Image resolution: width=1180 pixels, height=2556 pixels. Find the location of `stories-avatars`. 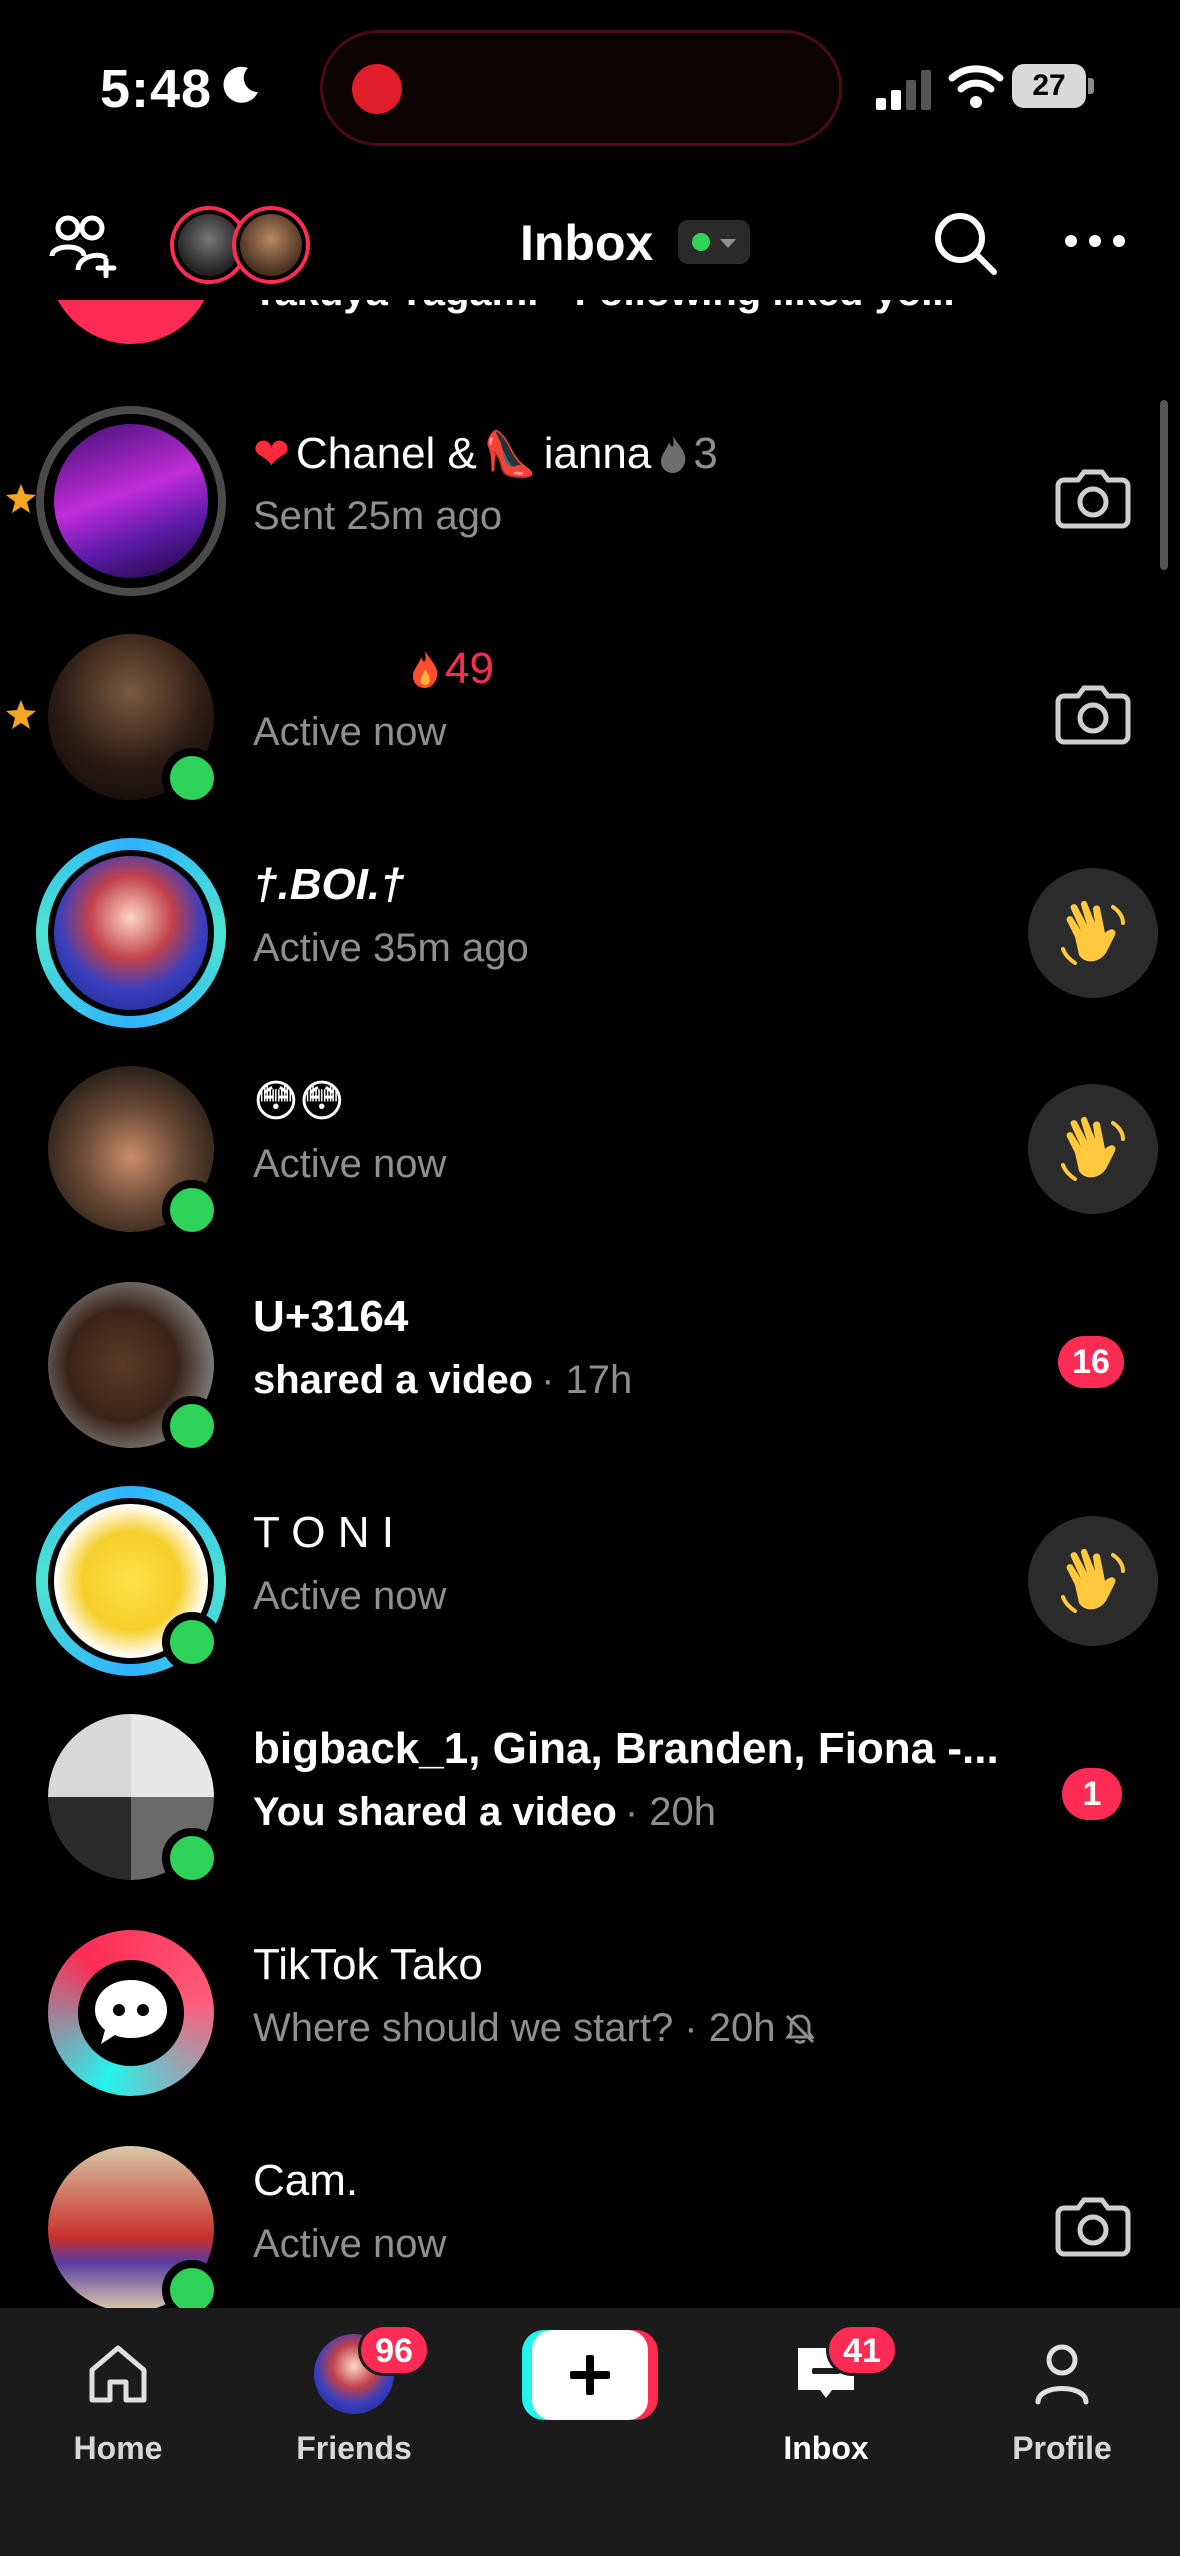

stories-avatars is located at coordinates (240, 245).